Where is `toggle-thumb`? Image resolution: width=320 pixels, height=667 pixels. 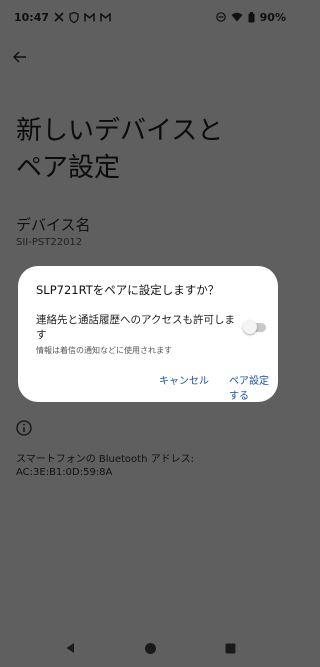 toggle-thumb is located at coordinates (250, 327).